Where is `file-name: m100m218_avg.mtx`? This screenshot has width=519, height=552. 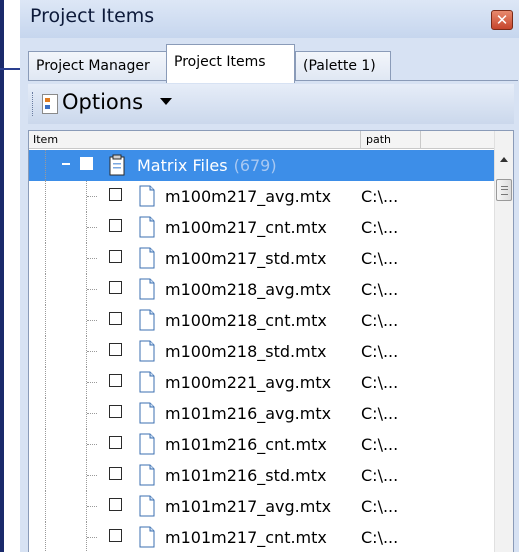
file-name: m100m218_avg.mtx is located at coordinates (248, 289).